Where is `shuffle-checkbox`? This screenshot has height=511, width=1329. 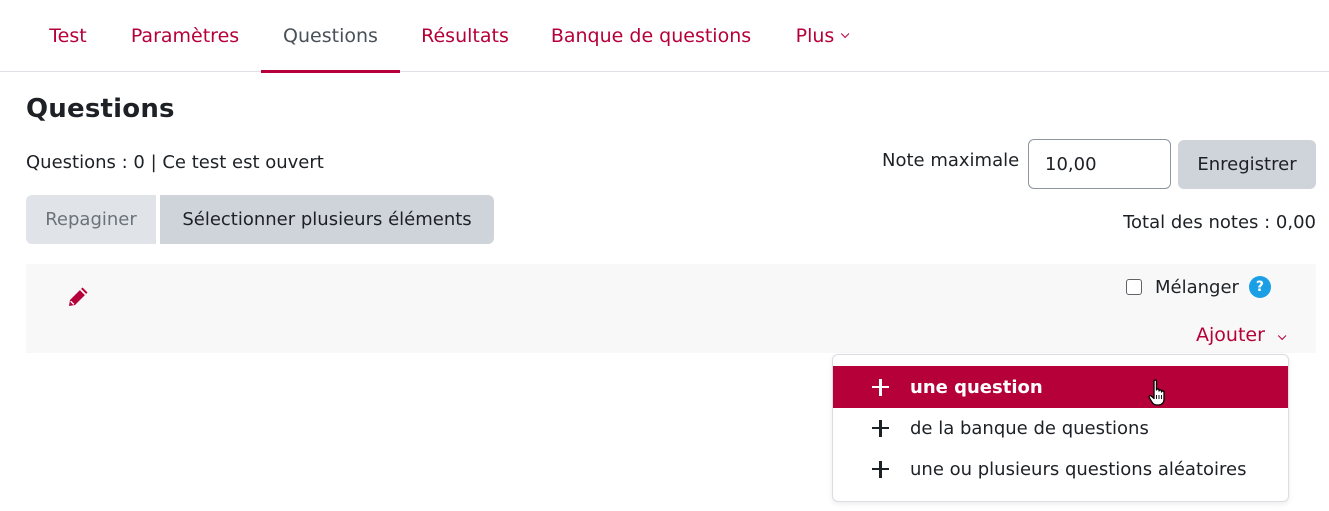
shuffle-checkbox is located at coordinates (1134, 287).